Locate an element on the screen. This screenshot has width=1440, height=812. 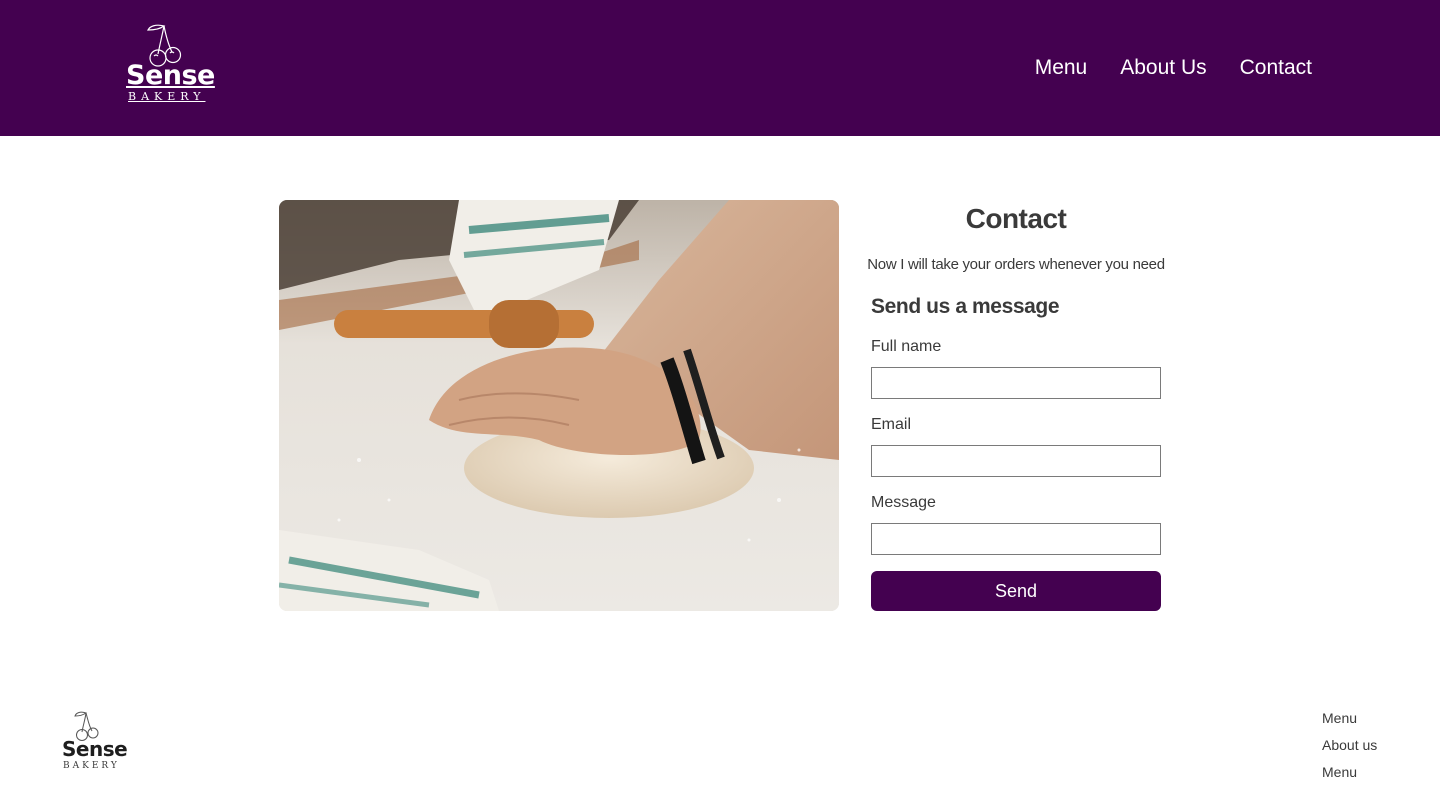
send-button: Send is located at coordinates (1016, 591).